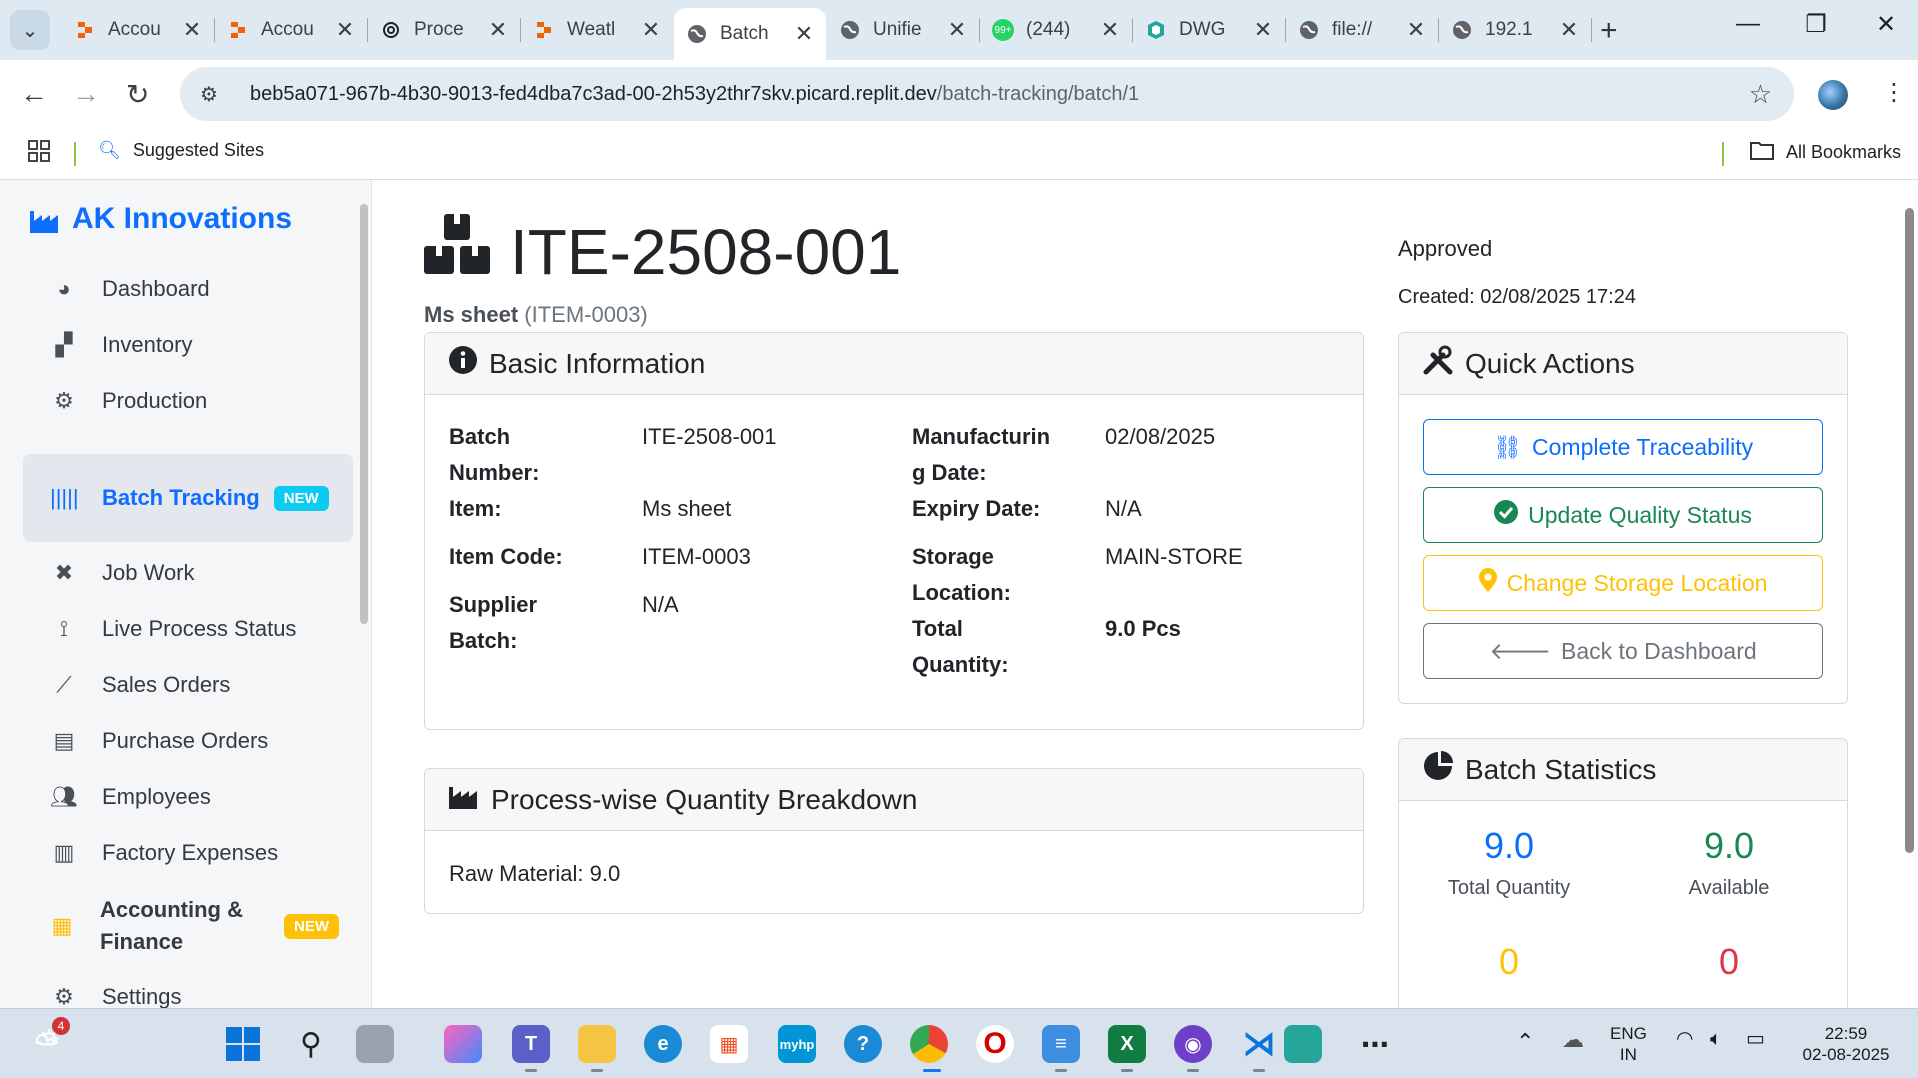 The height and width of the screenshot is (1078, 1918). What do you see at coordinates (597, 1070) in the screenshot?
I see `running-indicator` at bounding box center [597, 1070].